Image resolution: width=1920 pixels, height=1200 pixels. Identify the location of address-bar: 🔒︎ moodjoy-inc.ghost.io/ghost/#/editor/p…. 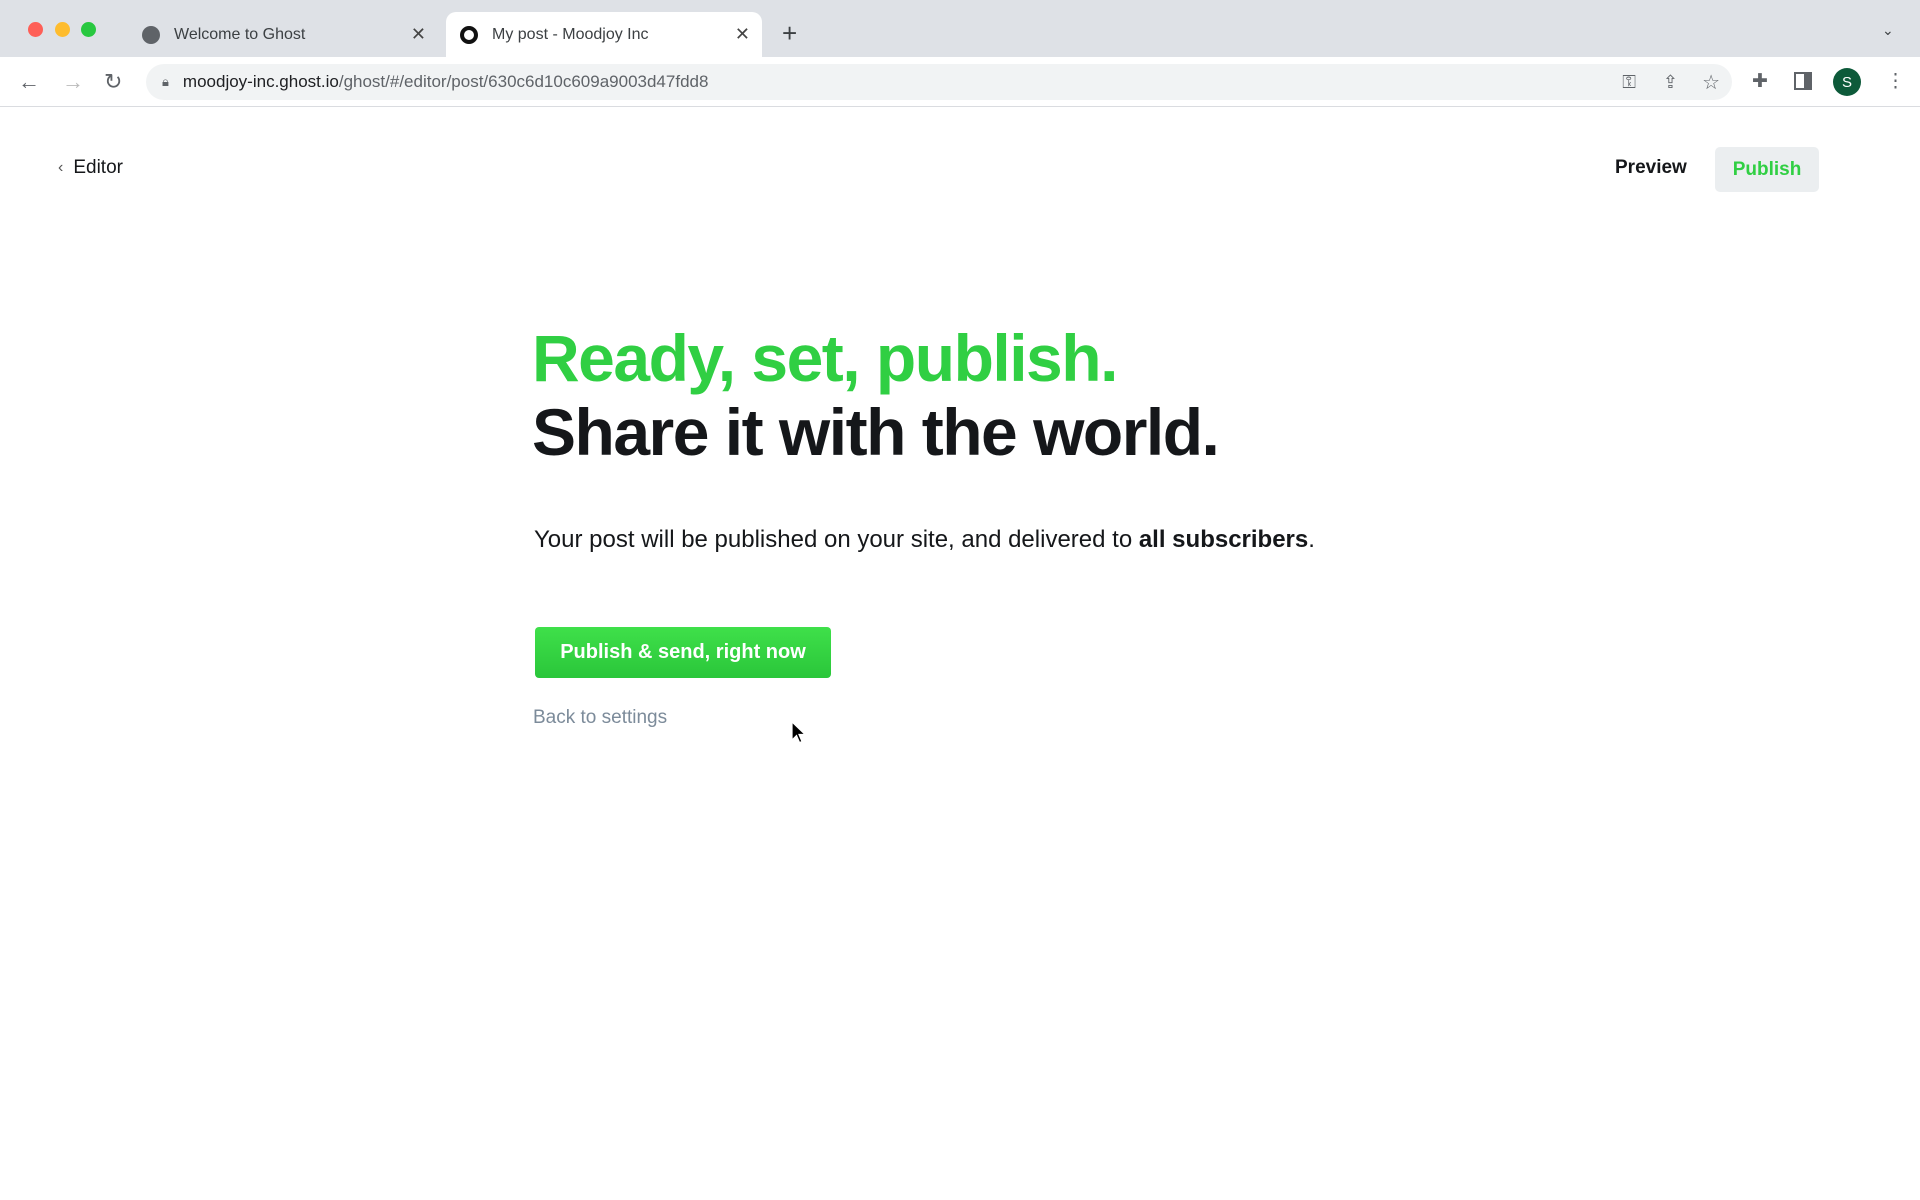
(939, 82).